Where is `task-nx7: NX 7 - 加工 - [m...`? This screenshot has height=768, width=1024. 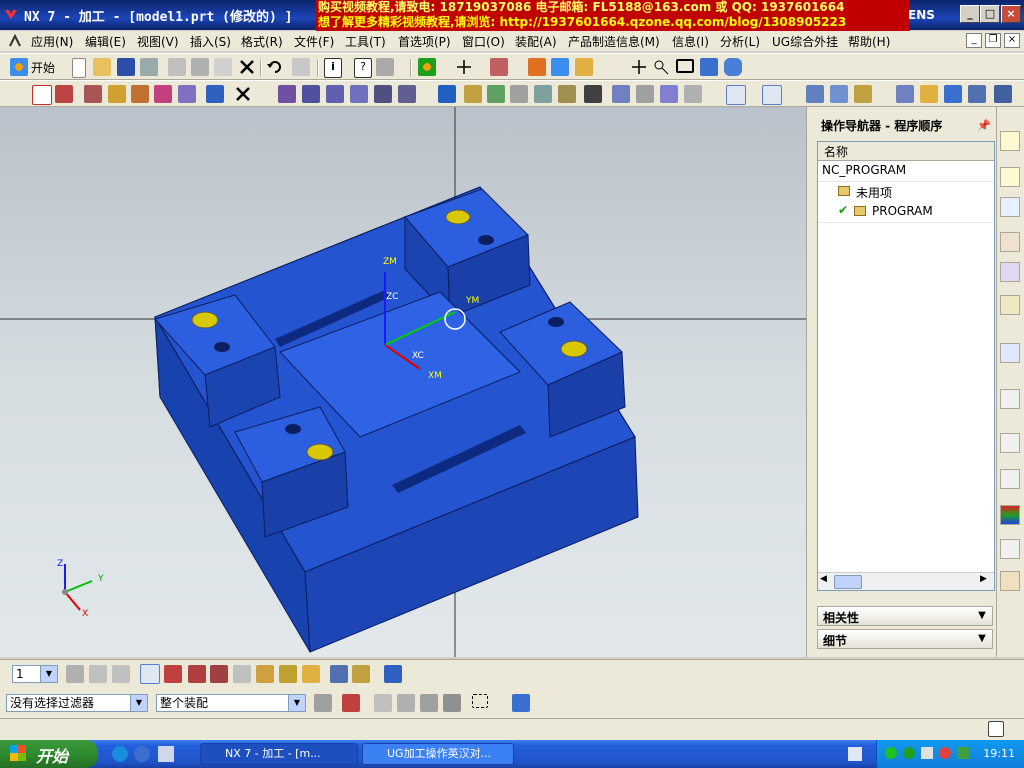
task-nx7: NX 7 - 加工 - [m... is located at coordinates (279, 754).